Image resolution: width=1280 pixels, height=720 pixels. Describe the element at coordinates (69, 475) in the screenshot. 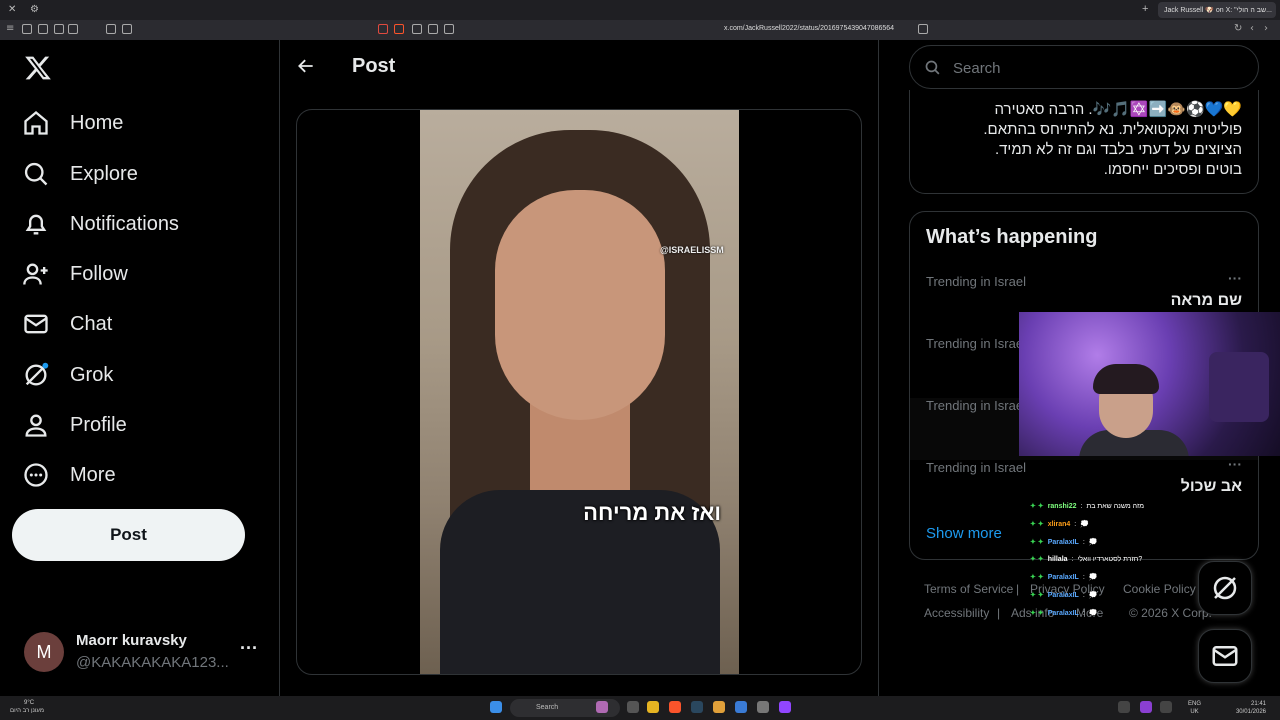

I see `sidebar-item-more: More` at that location.